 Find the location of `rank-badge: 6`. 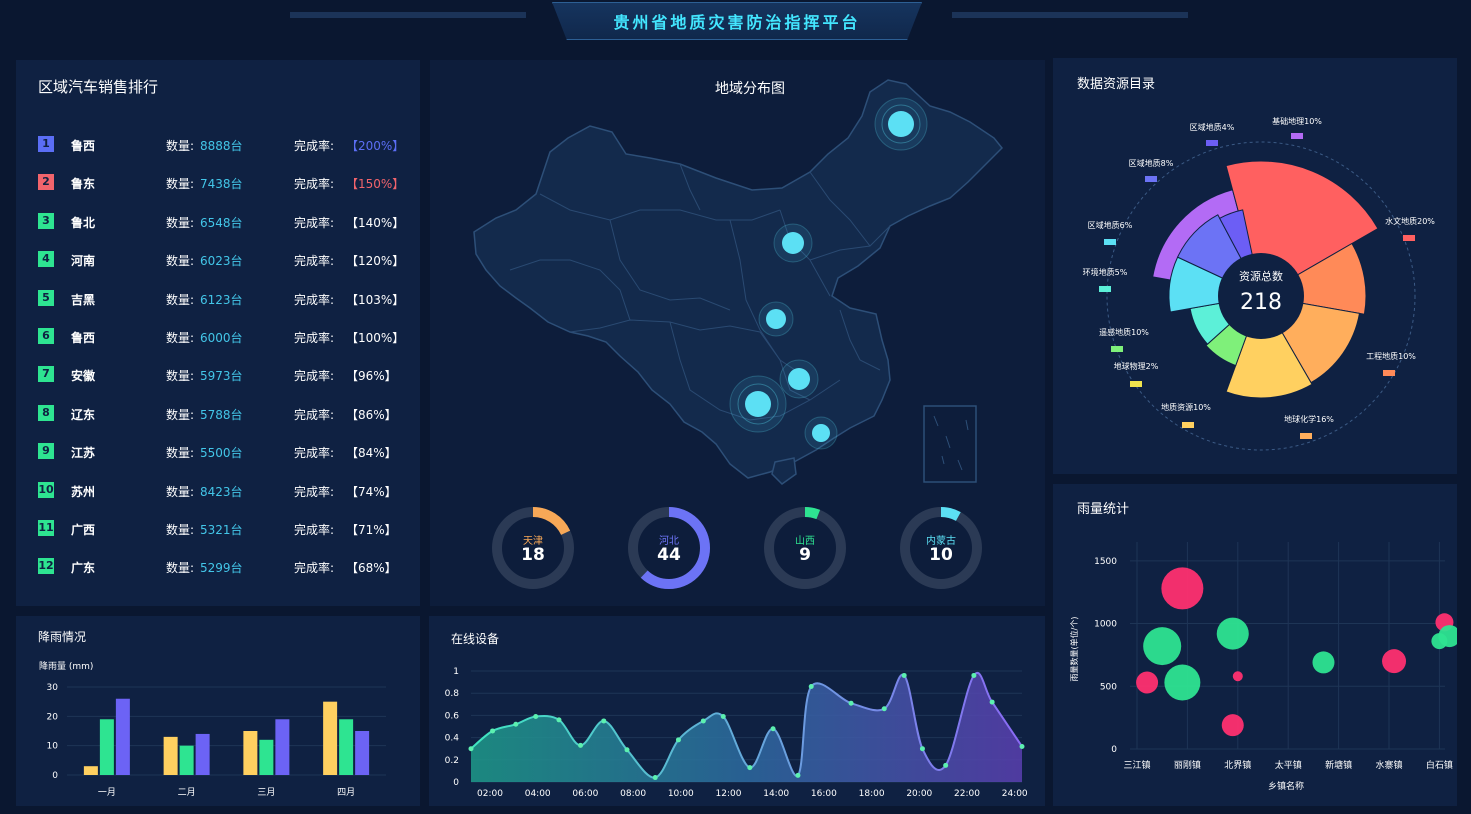

rank-badge: 6 is located at coordinates (46, 336).